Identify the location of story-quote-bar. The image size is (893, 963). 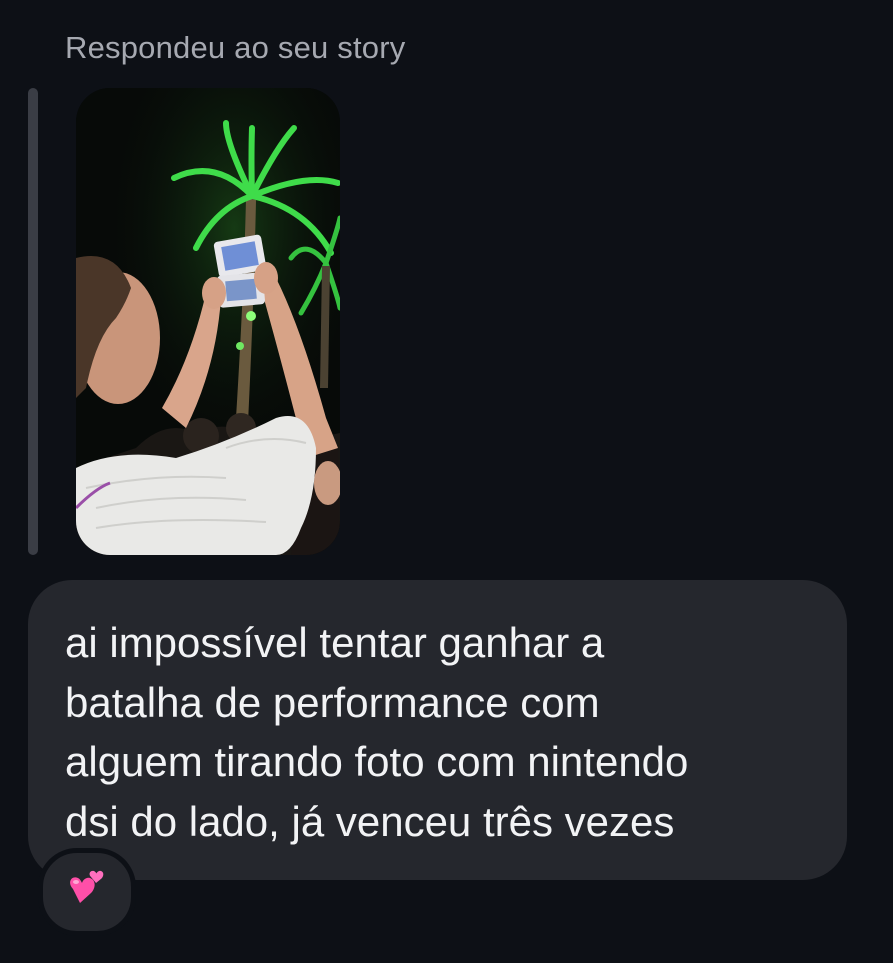
(33, 321).